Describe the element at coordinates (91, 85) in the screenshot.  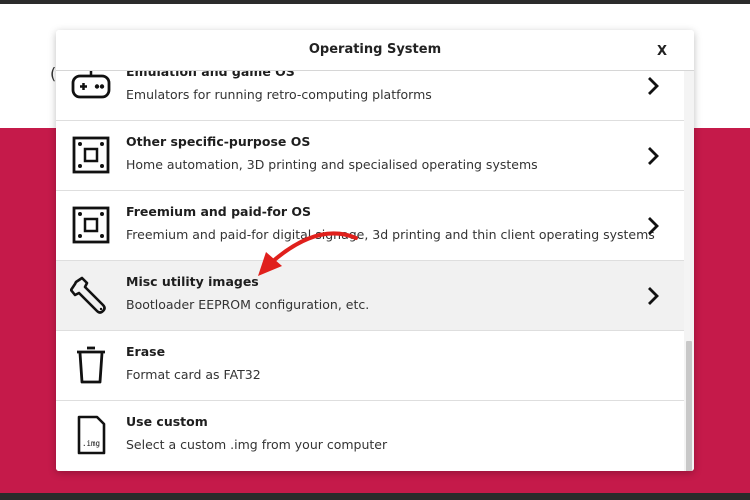
I see `gamepad-icon` at that location.